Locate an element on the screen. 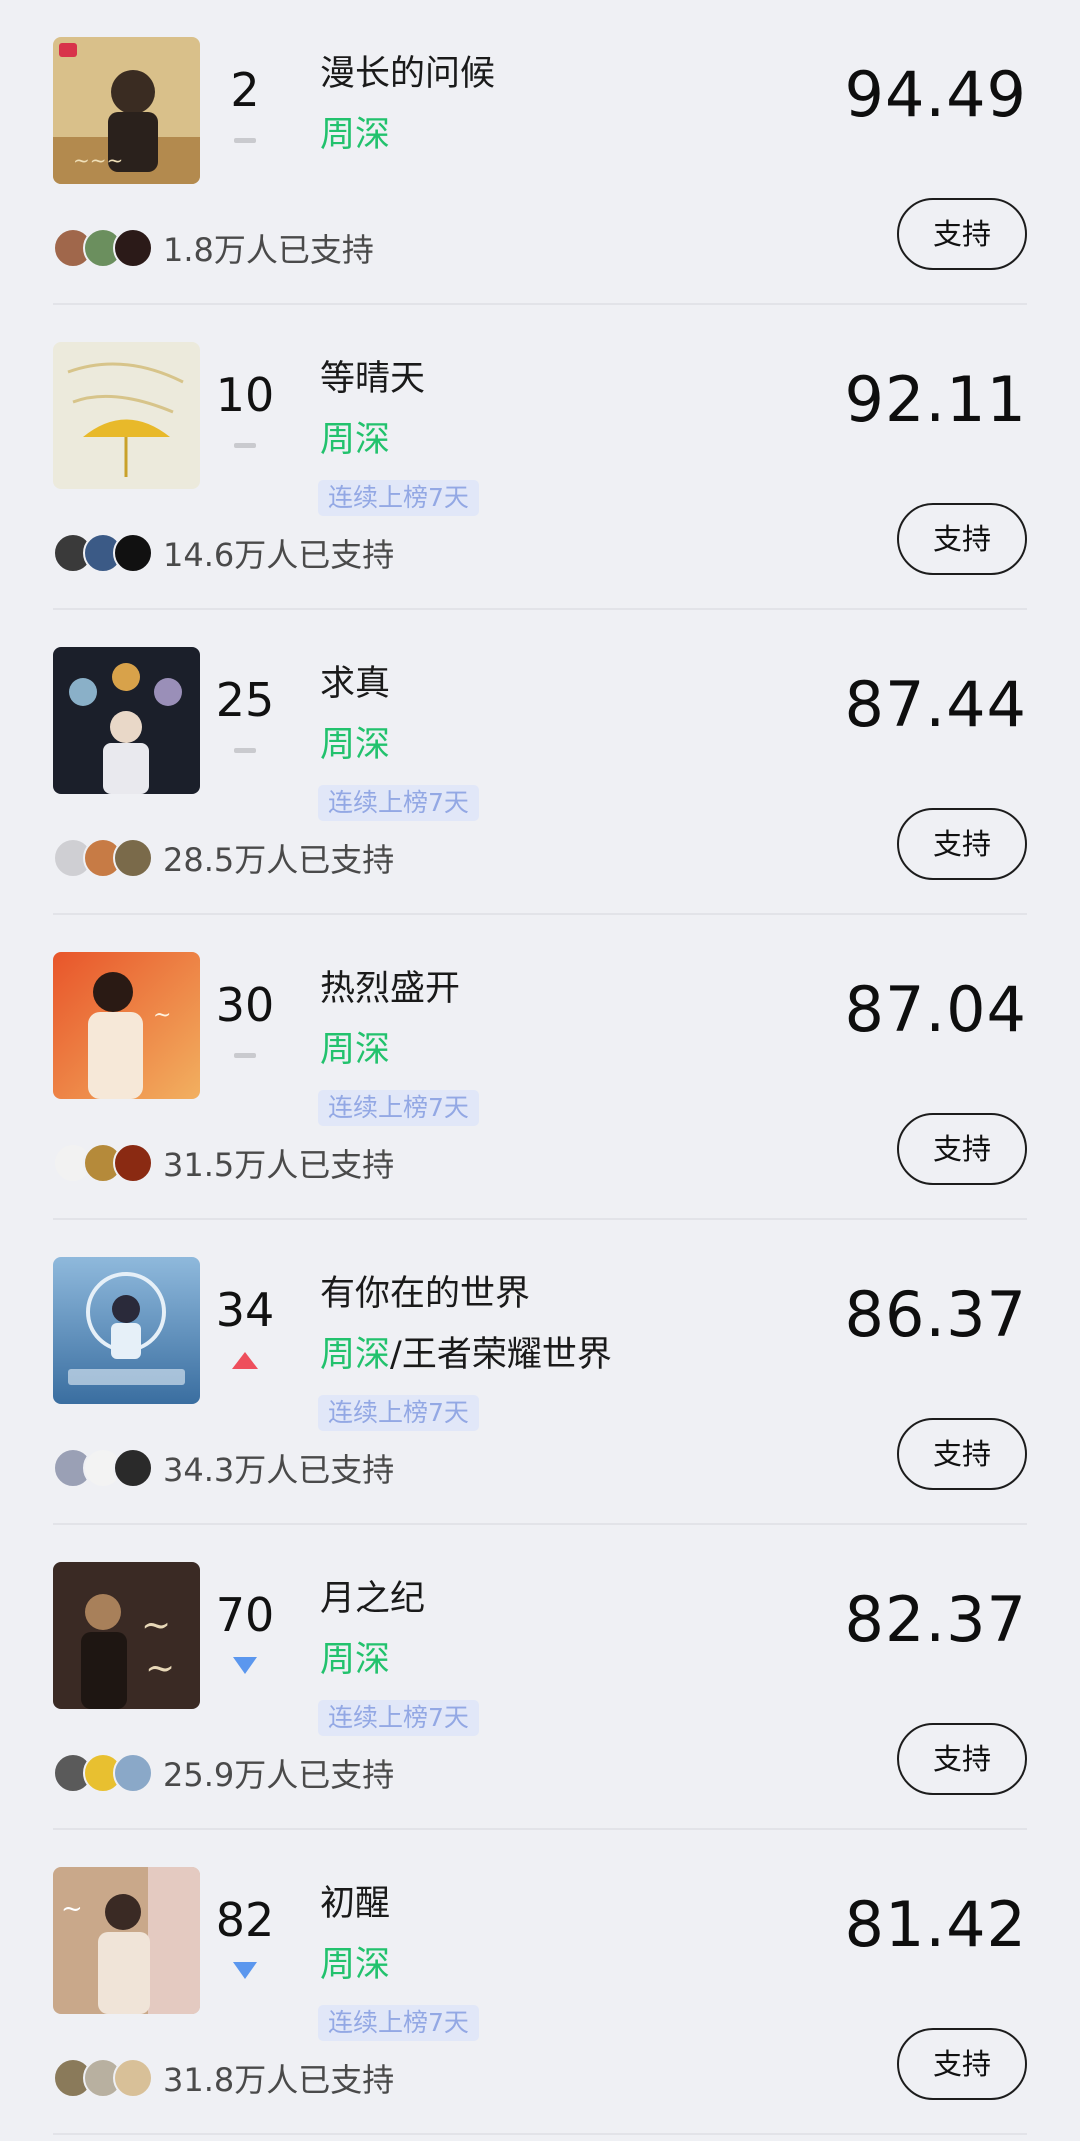 The width and height of the screenshot is (1080, 2141). rank-number: 82 is located at coordinates (245, 1920).